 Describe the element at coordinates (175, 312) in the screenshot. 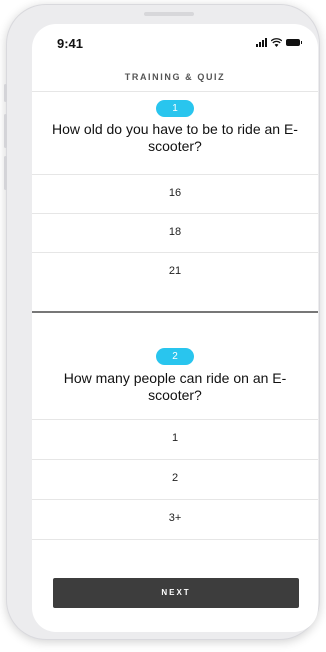

I see `section-separator` at that location.